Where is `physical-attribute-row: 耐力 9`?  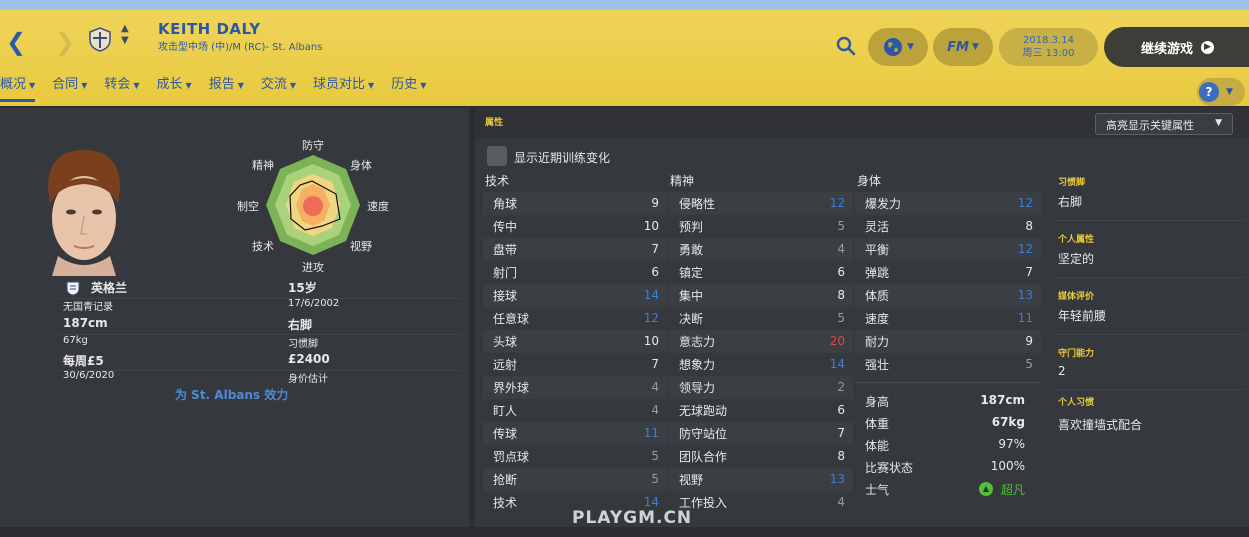 physical-attribute-row: 耐力 9 is located at coordinates (948, 341).